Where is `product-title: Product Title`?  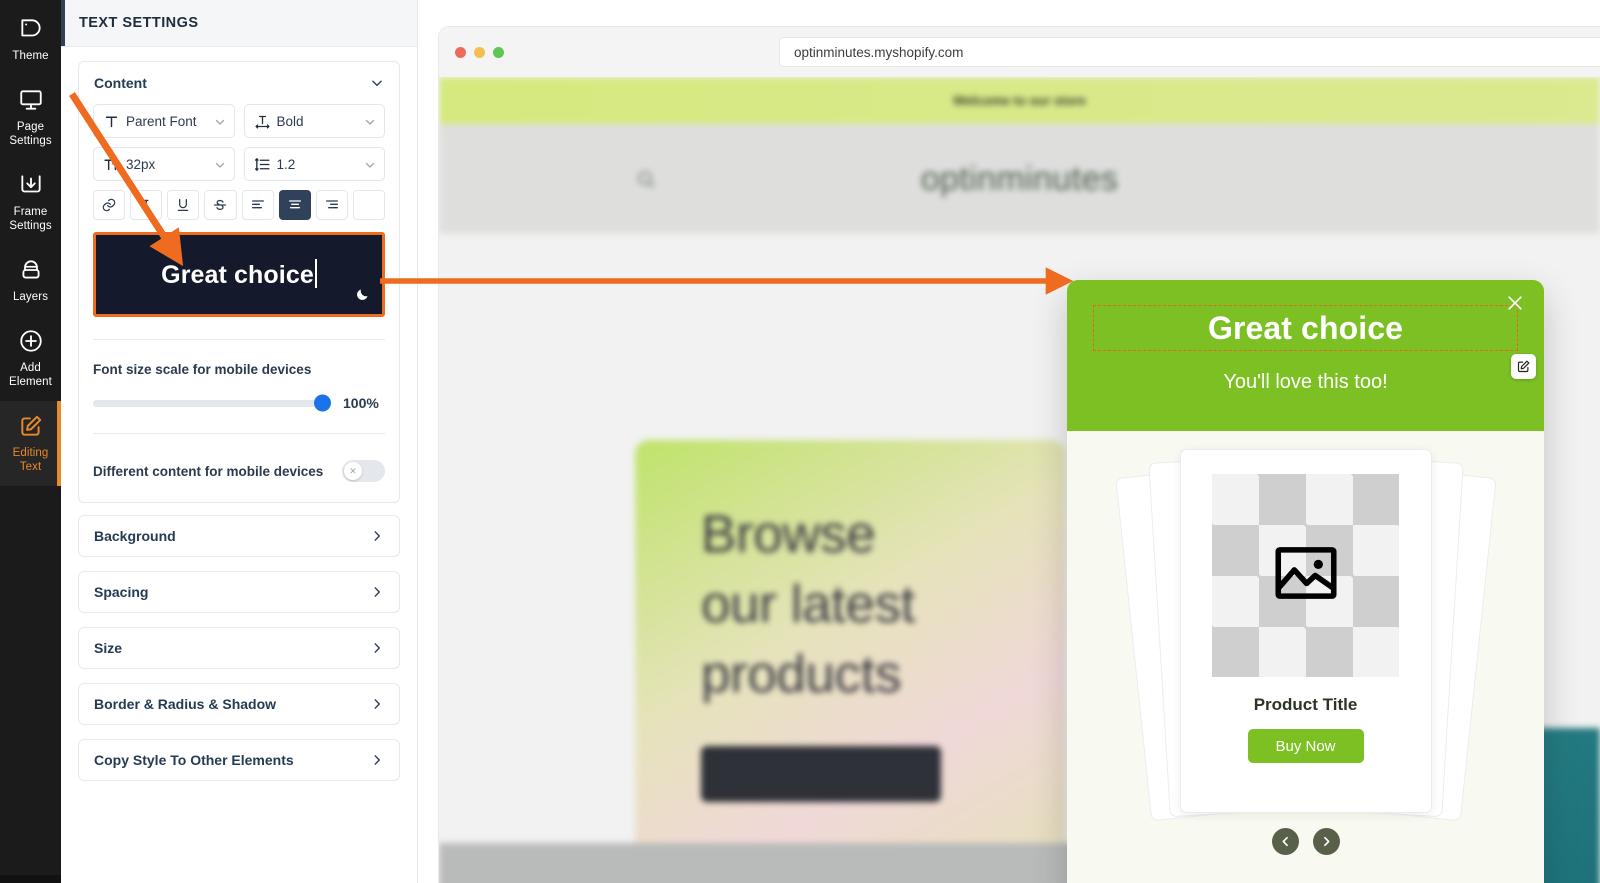
product-title: Product Title is located at coordinates (1305, 704).